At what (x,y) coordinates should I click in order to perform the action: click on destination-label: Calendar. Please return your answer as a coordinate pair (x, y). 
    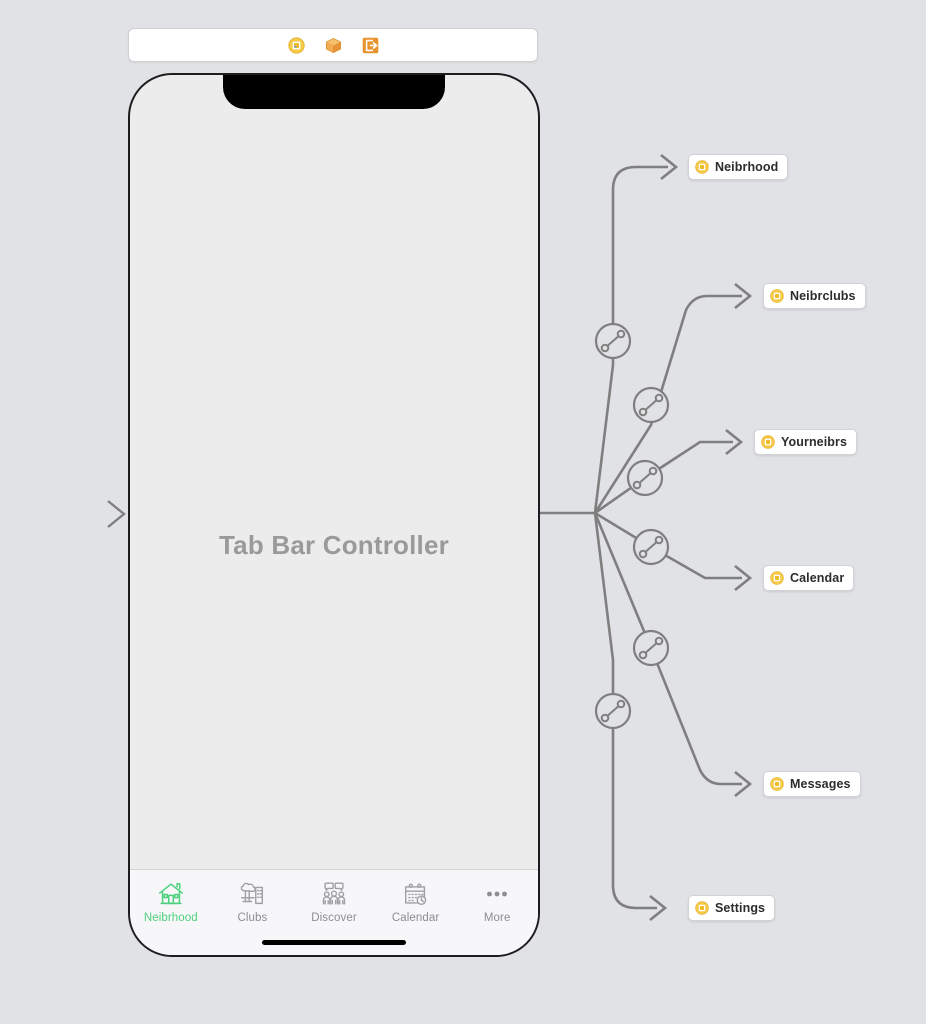
    Looking at the image, I should click on (817, 578).